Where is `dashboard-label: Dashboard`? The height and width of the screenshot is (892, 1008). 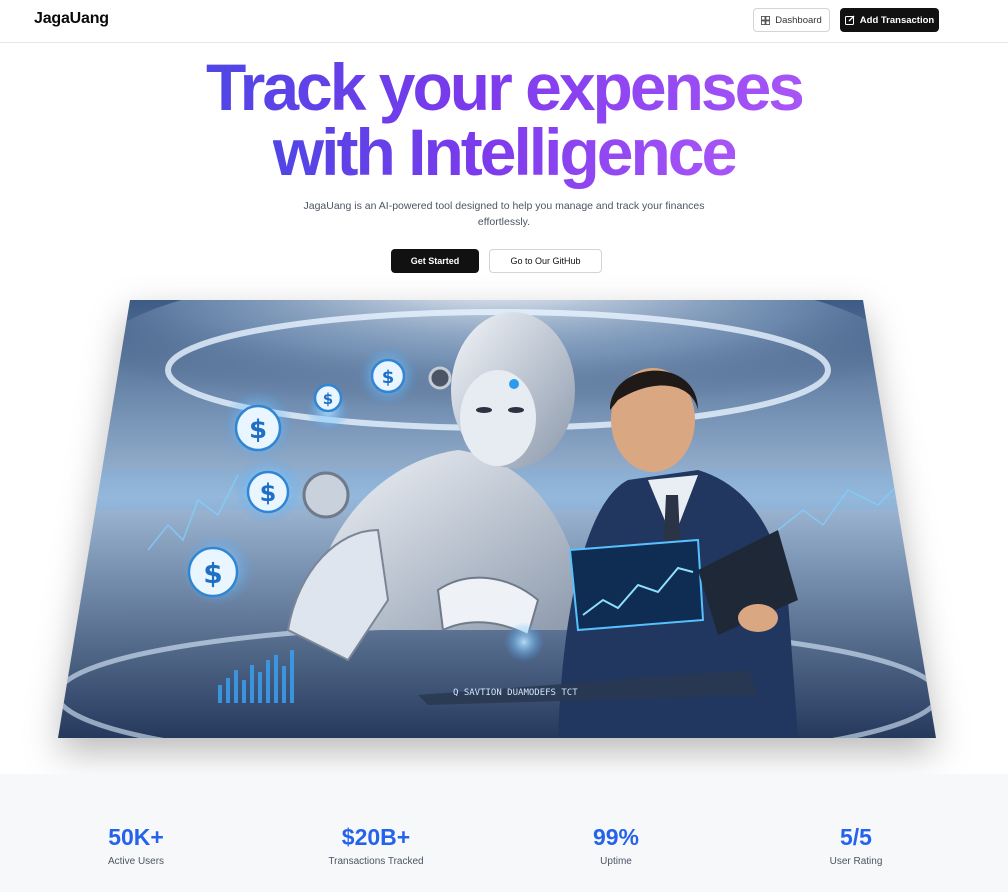 dashboard-label: Dashboard is located at coordinates (798, 20).